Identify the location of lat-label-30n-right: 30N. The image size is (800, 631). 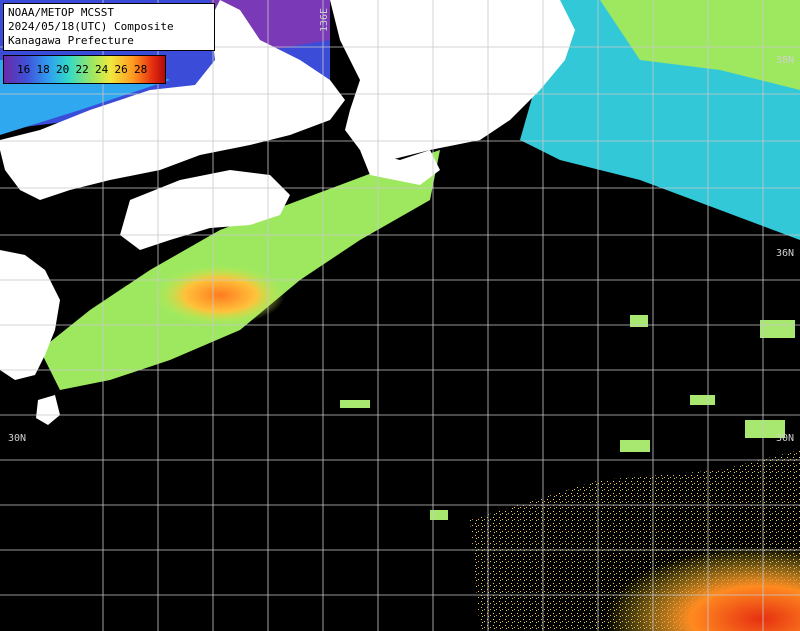
(785, 438).